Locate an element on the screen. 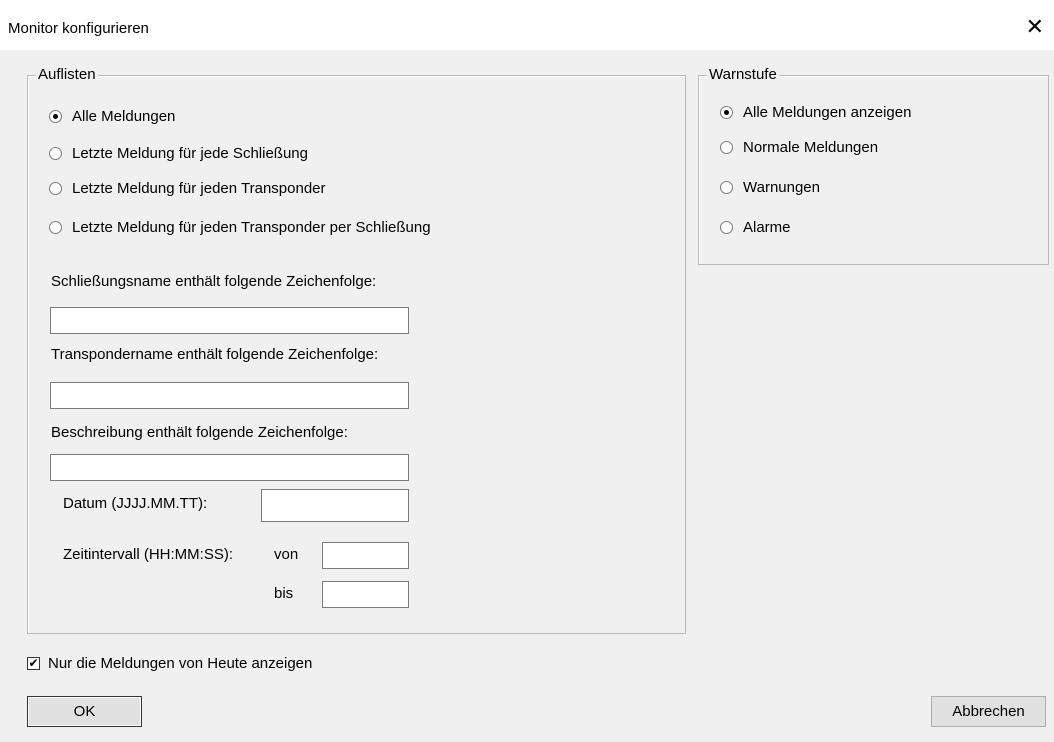  list-group-legend: Auflisten is located at coordinates (67, 74).